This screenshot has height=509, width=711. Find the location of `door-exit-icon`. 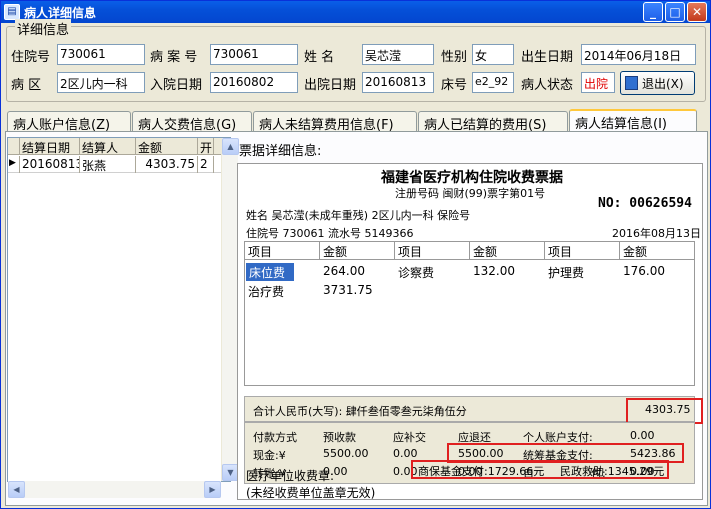

door-exit-icon is located at coordinates (631, 83).